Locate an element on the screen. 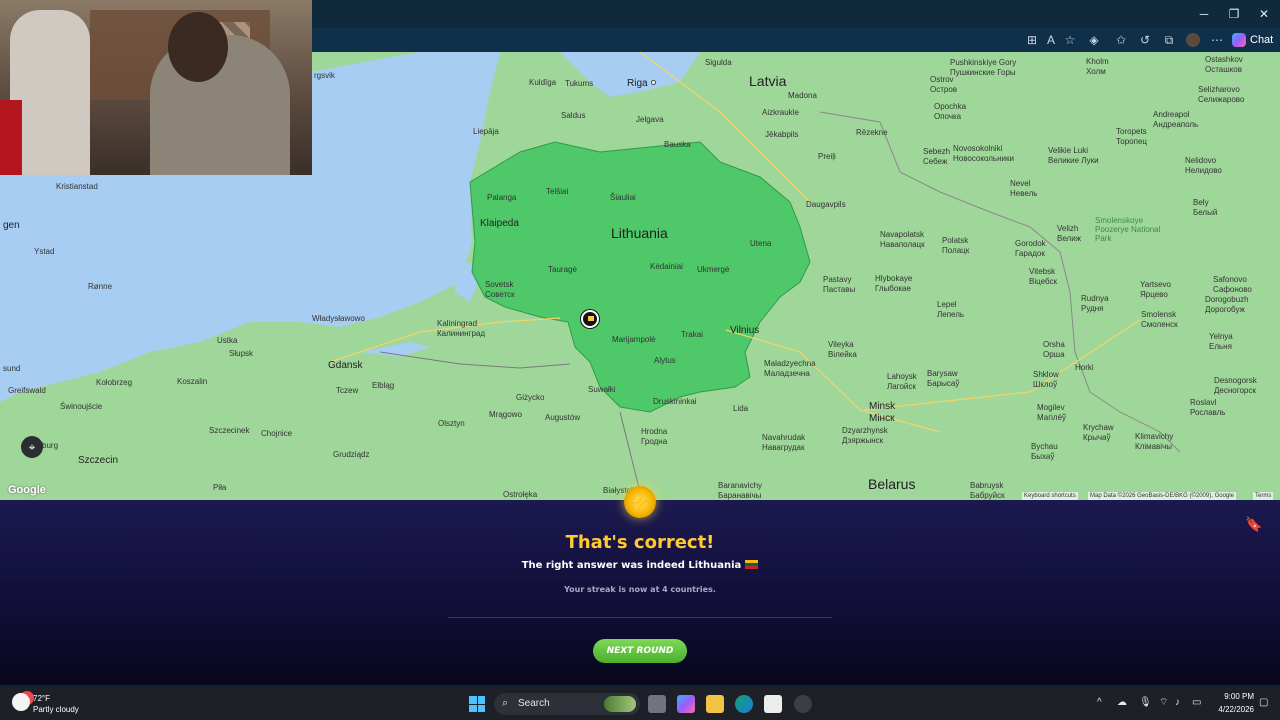 Image resolution: width=1280 pixels, height=720 pixels. city-label: Nelidovo is located at coordinates (1201, 160).